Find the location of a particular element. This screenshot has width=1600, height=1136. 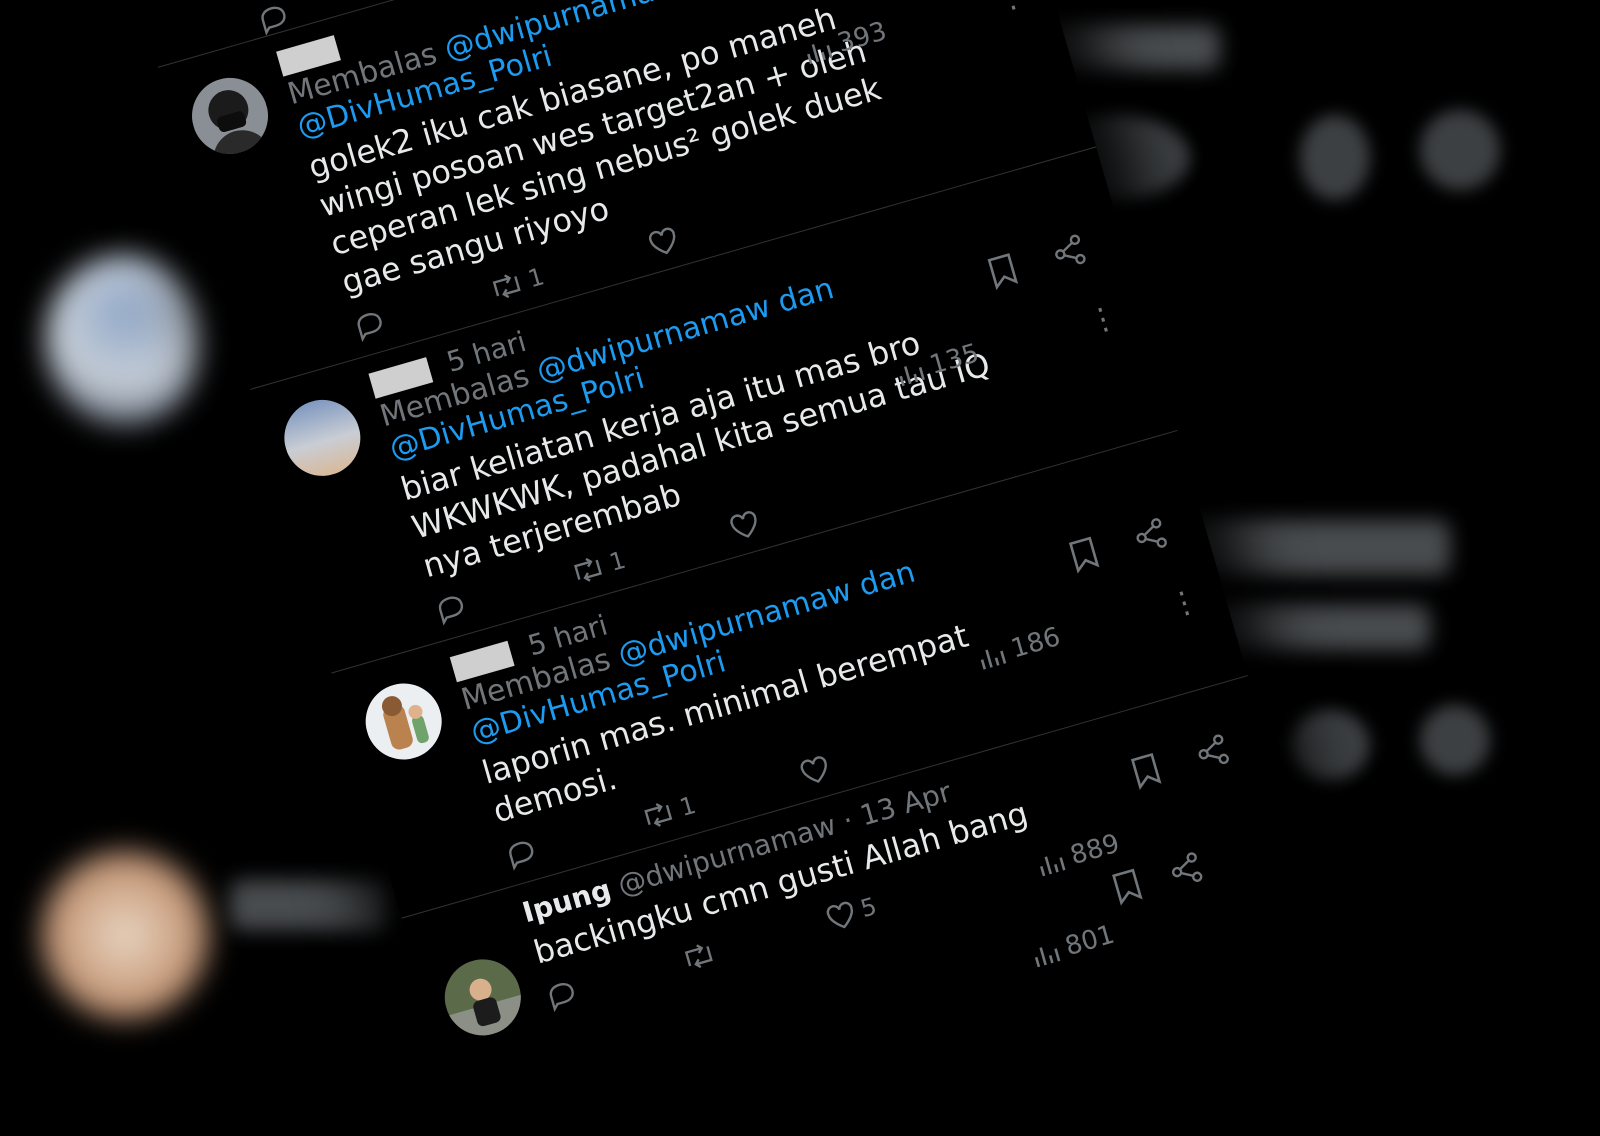

author-name is located at coordinates (346, 44).